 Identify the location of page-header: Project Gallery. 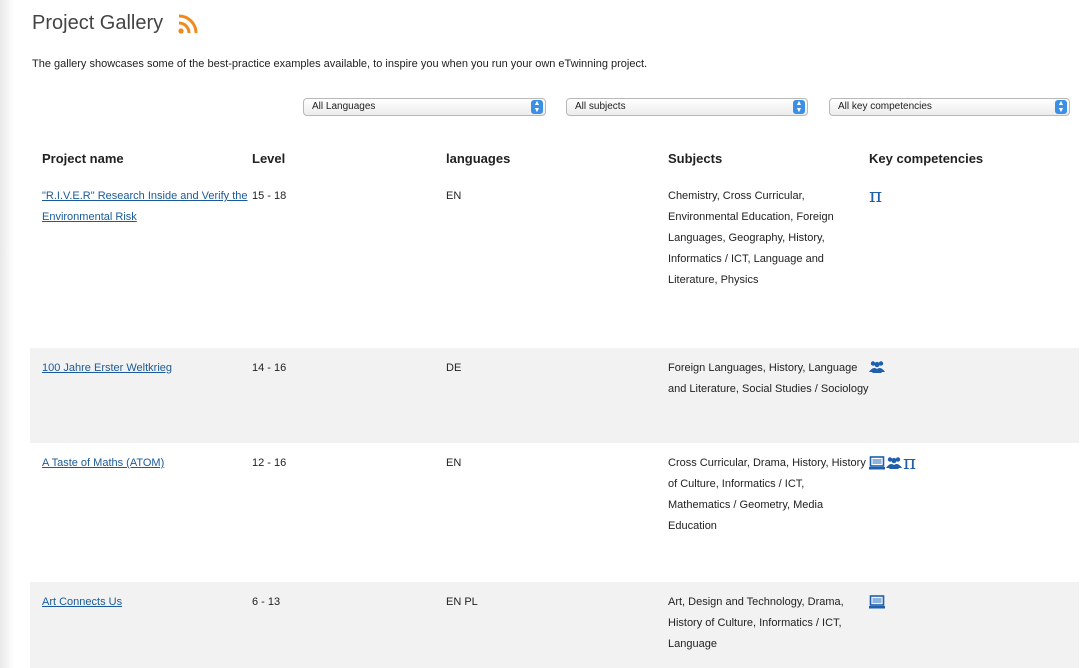
(115, 23).